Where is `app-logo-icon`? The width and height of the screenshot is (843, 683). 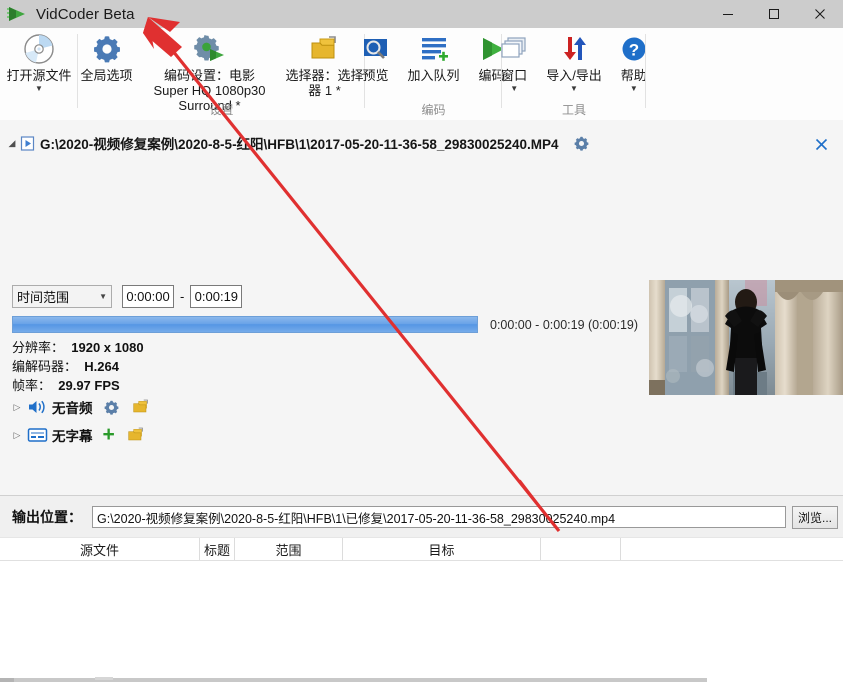 app-logo-icon is located at coordinates (17, 14).